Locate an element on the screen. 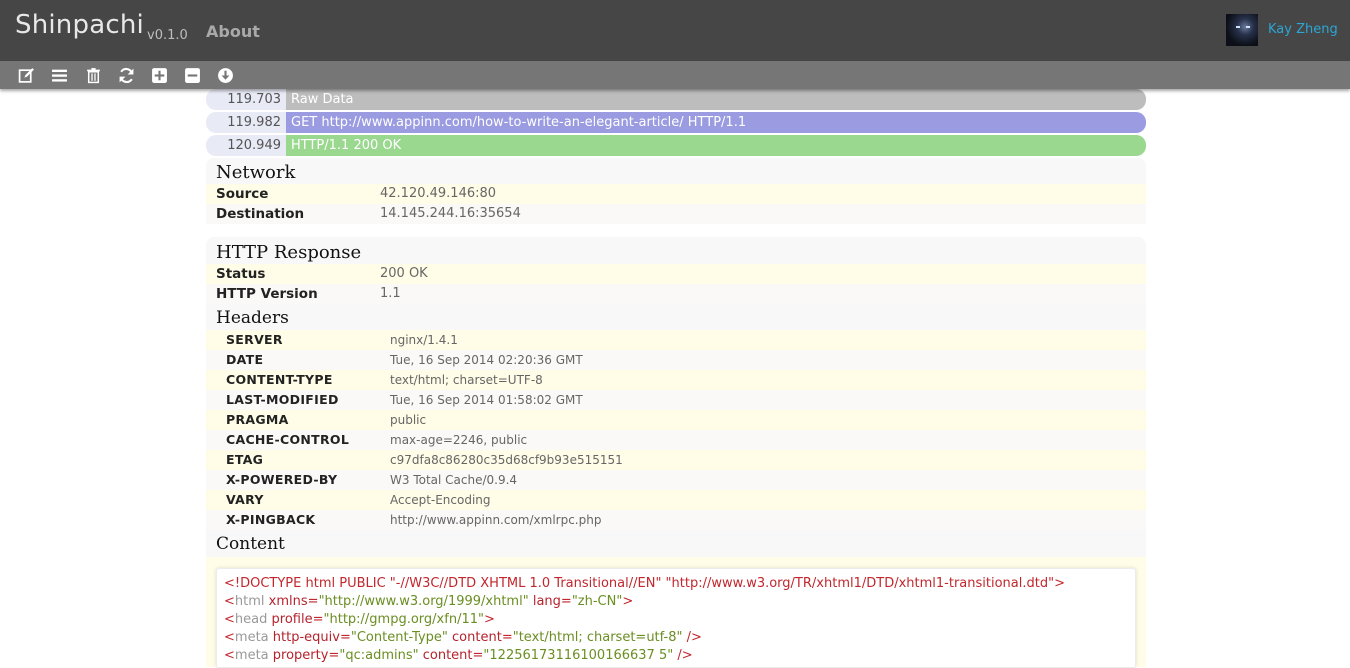 This screenshot has width=1350, height=668. code-attr: http-equiv is located at coordinates (306, 637).